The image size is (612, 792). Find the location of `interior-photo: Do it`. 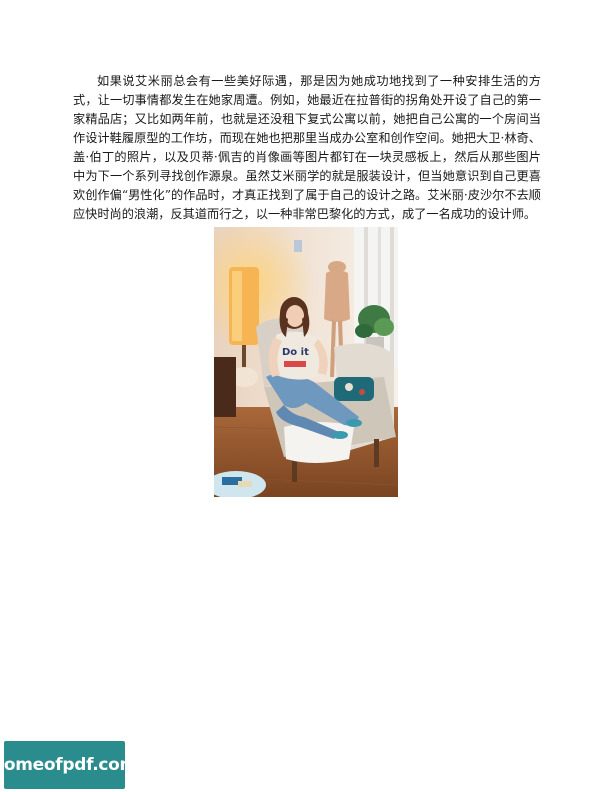

interior-photo: Do it is located at coordinates (306, 362).